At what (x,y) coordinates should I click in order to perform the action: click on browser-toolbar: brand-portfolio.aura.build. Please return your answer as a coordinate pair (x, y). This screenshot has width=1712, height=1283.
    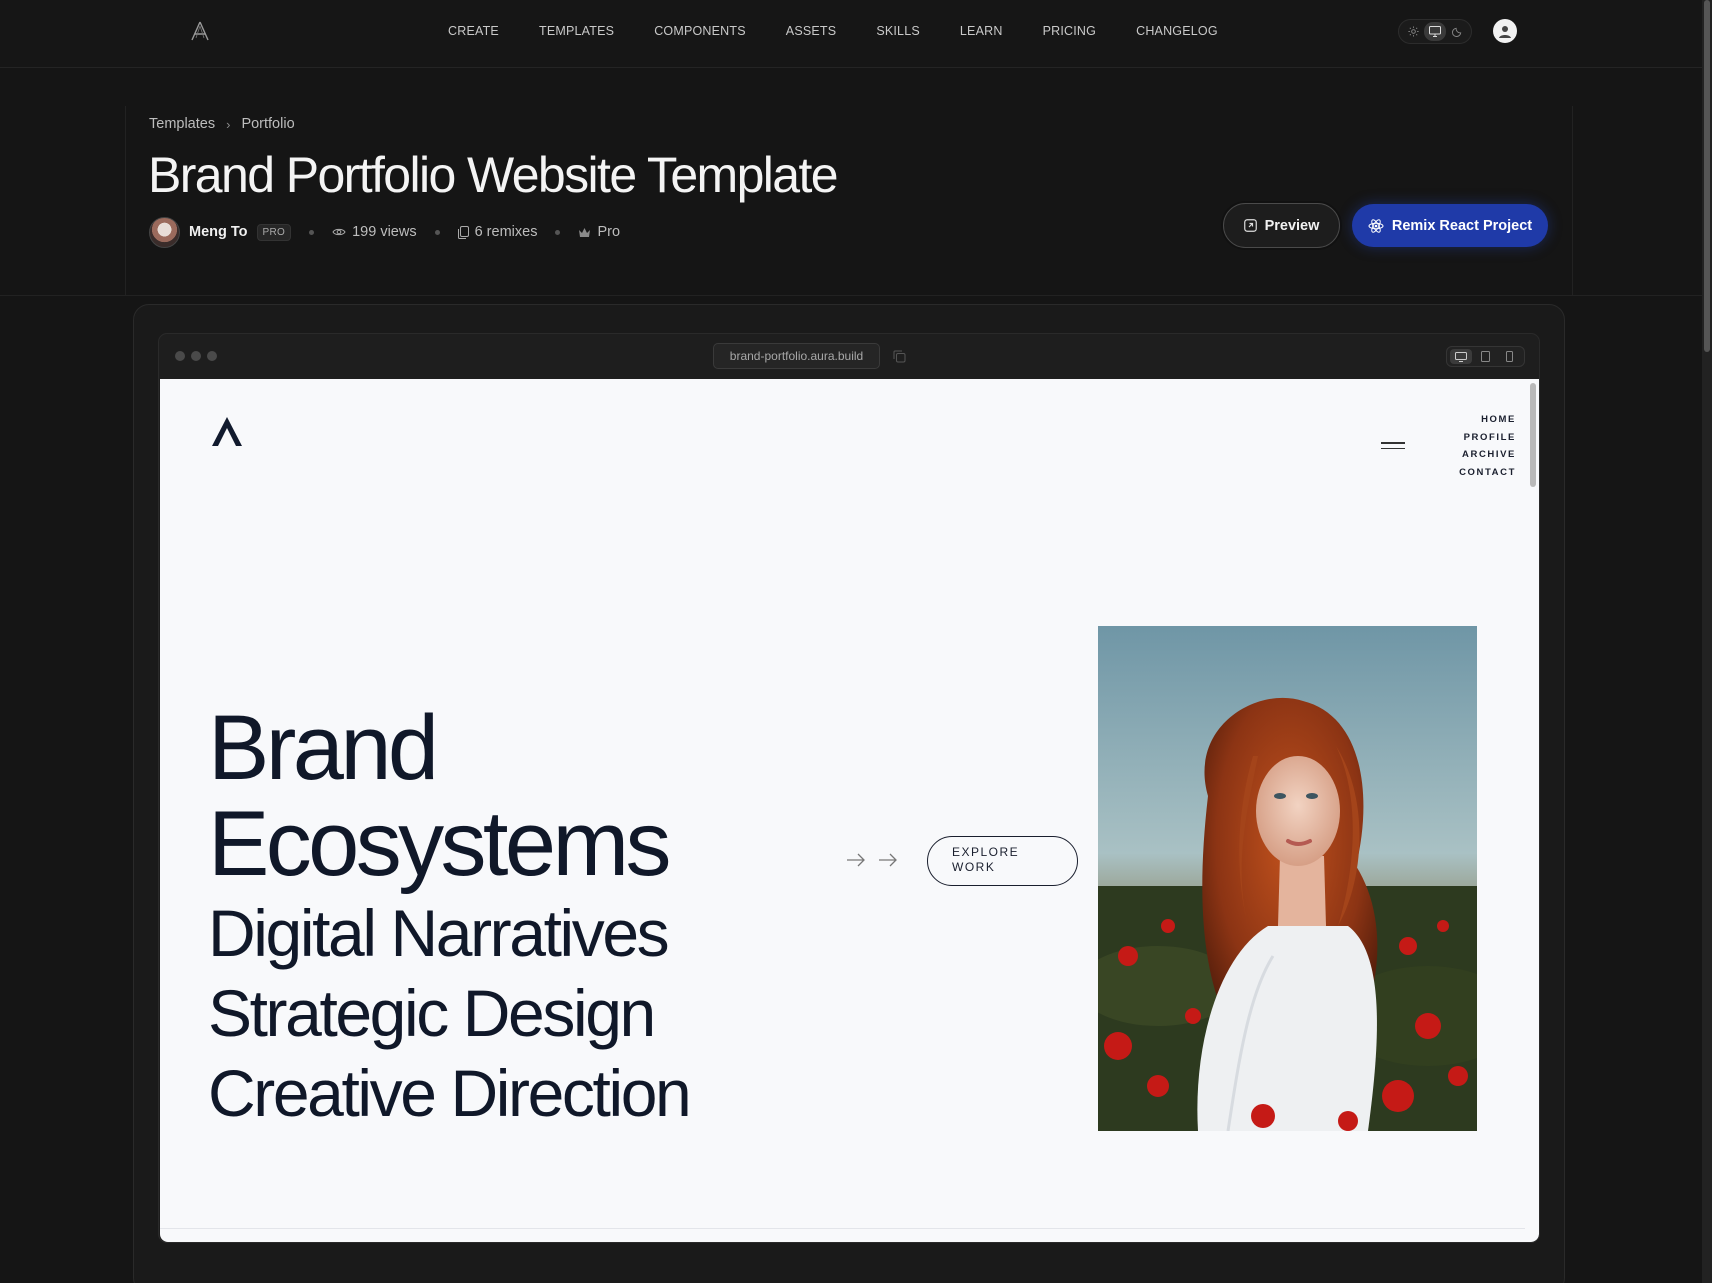
    Looking at the image, I should click on (849, 356).